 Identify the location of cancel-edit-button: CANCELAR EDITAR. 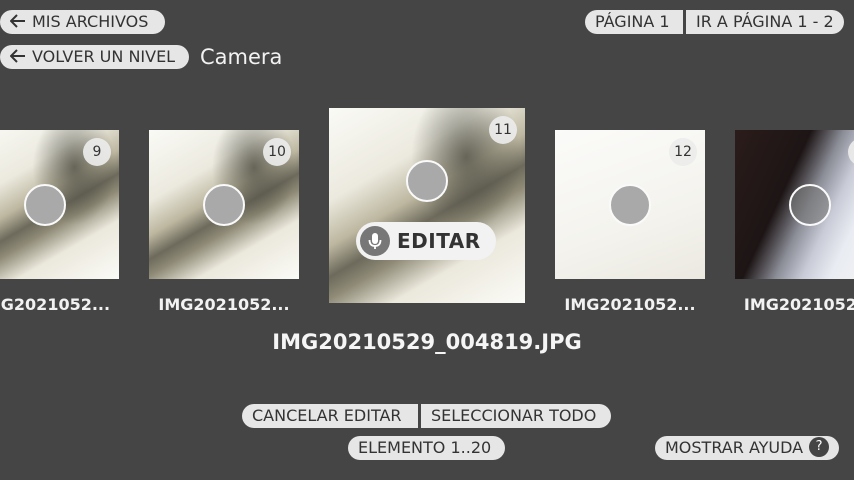
(330, 416).